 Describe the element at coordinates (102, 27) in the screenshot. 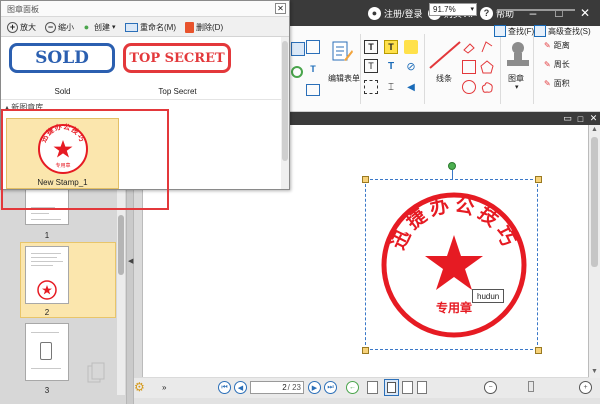

I see `create-label: 创建` at that location.